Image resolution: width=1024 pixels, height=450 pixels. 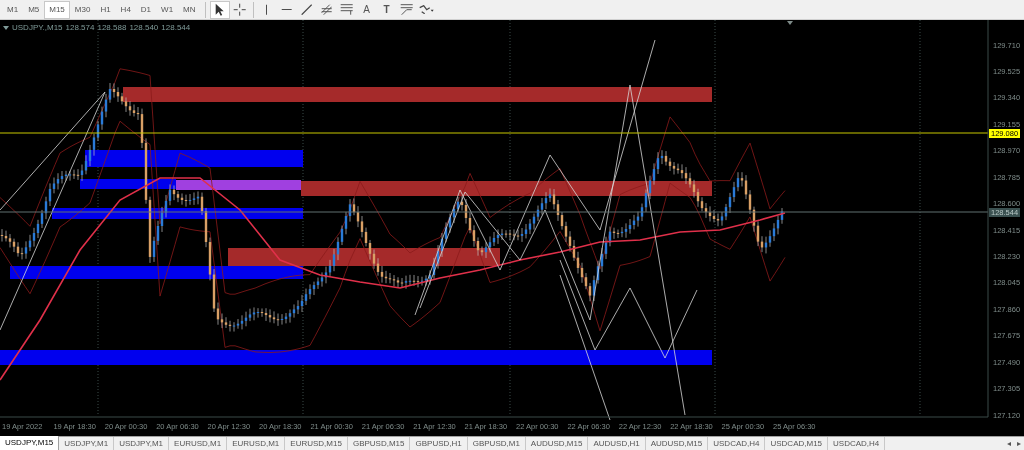 What do you see at coordinates (112, 28) in the screenshot?
I see `quote-value: 128.588` at bounding box center [112, 28].